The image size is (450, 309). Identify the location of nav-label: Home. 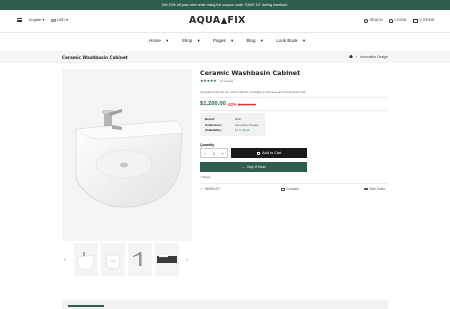
(154, 40).